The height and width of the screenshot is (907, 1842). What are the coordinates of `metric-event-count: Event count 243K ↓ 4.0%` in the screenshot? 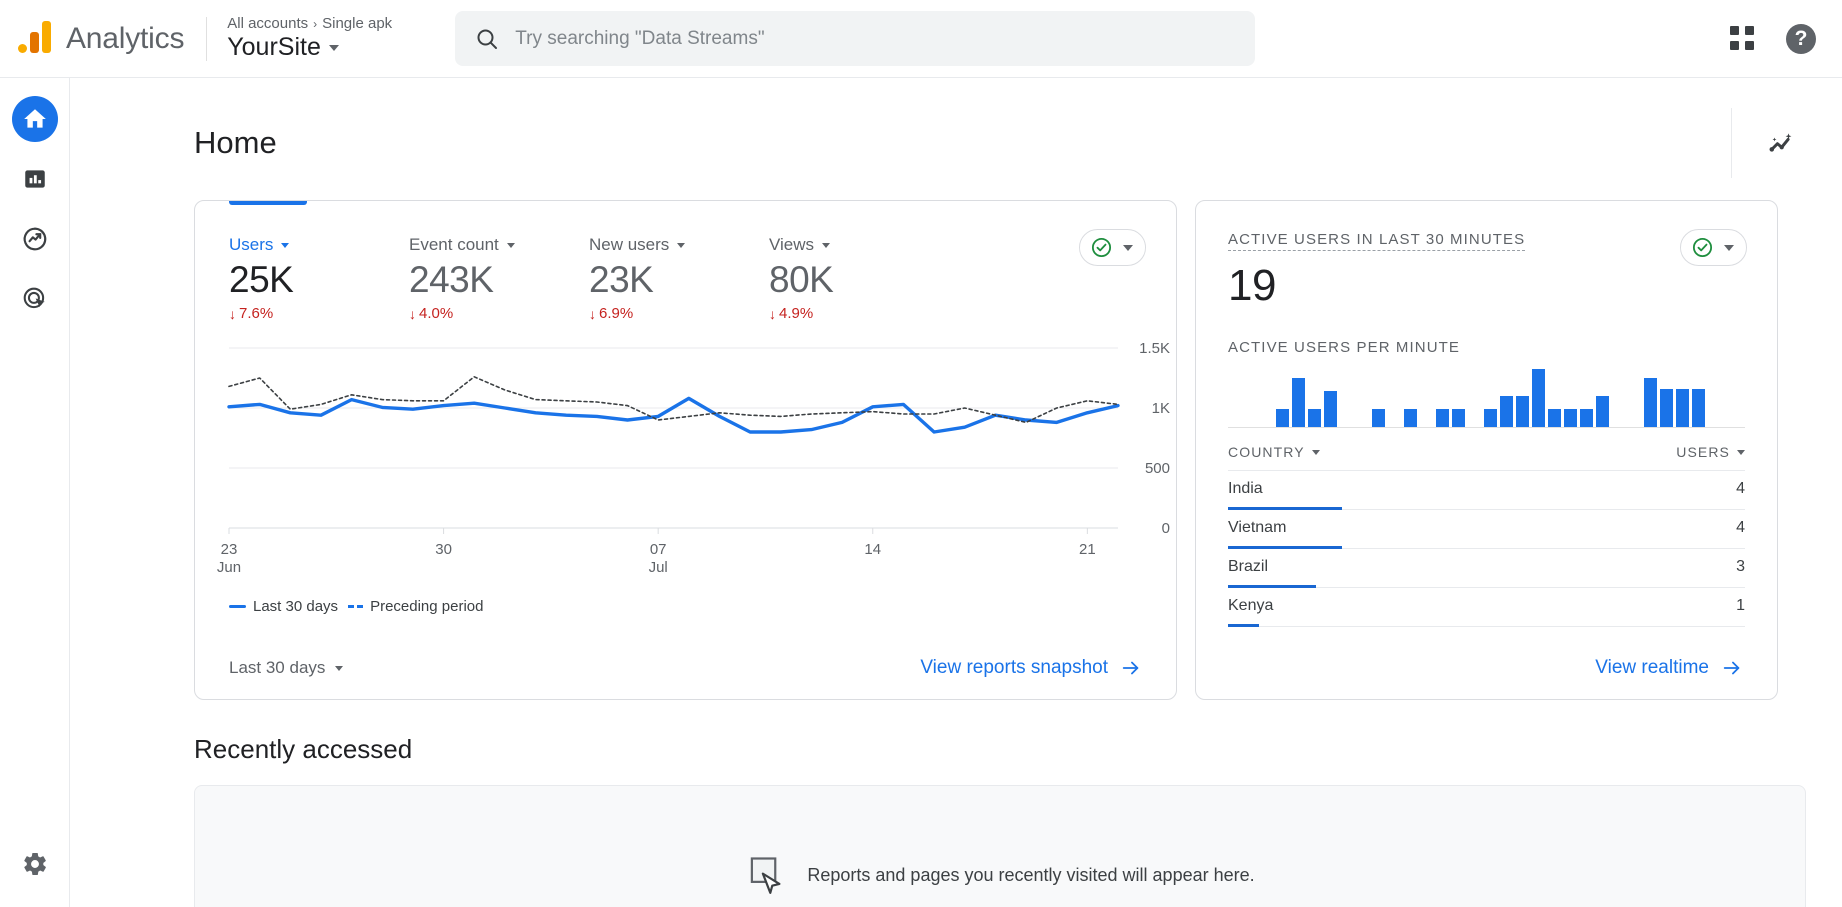 It's located at (499, 278).